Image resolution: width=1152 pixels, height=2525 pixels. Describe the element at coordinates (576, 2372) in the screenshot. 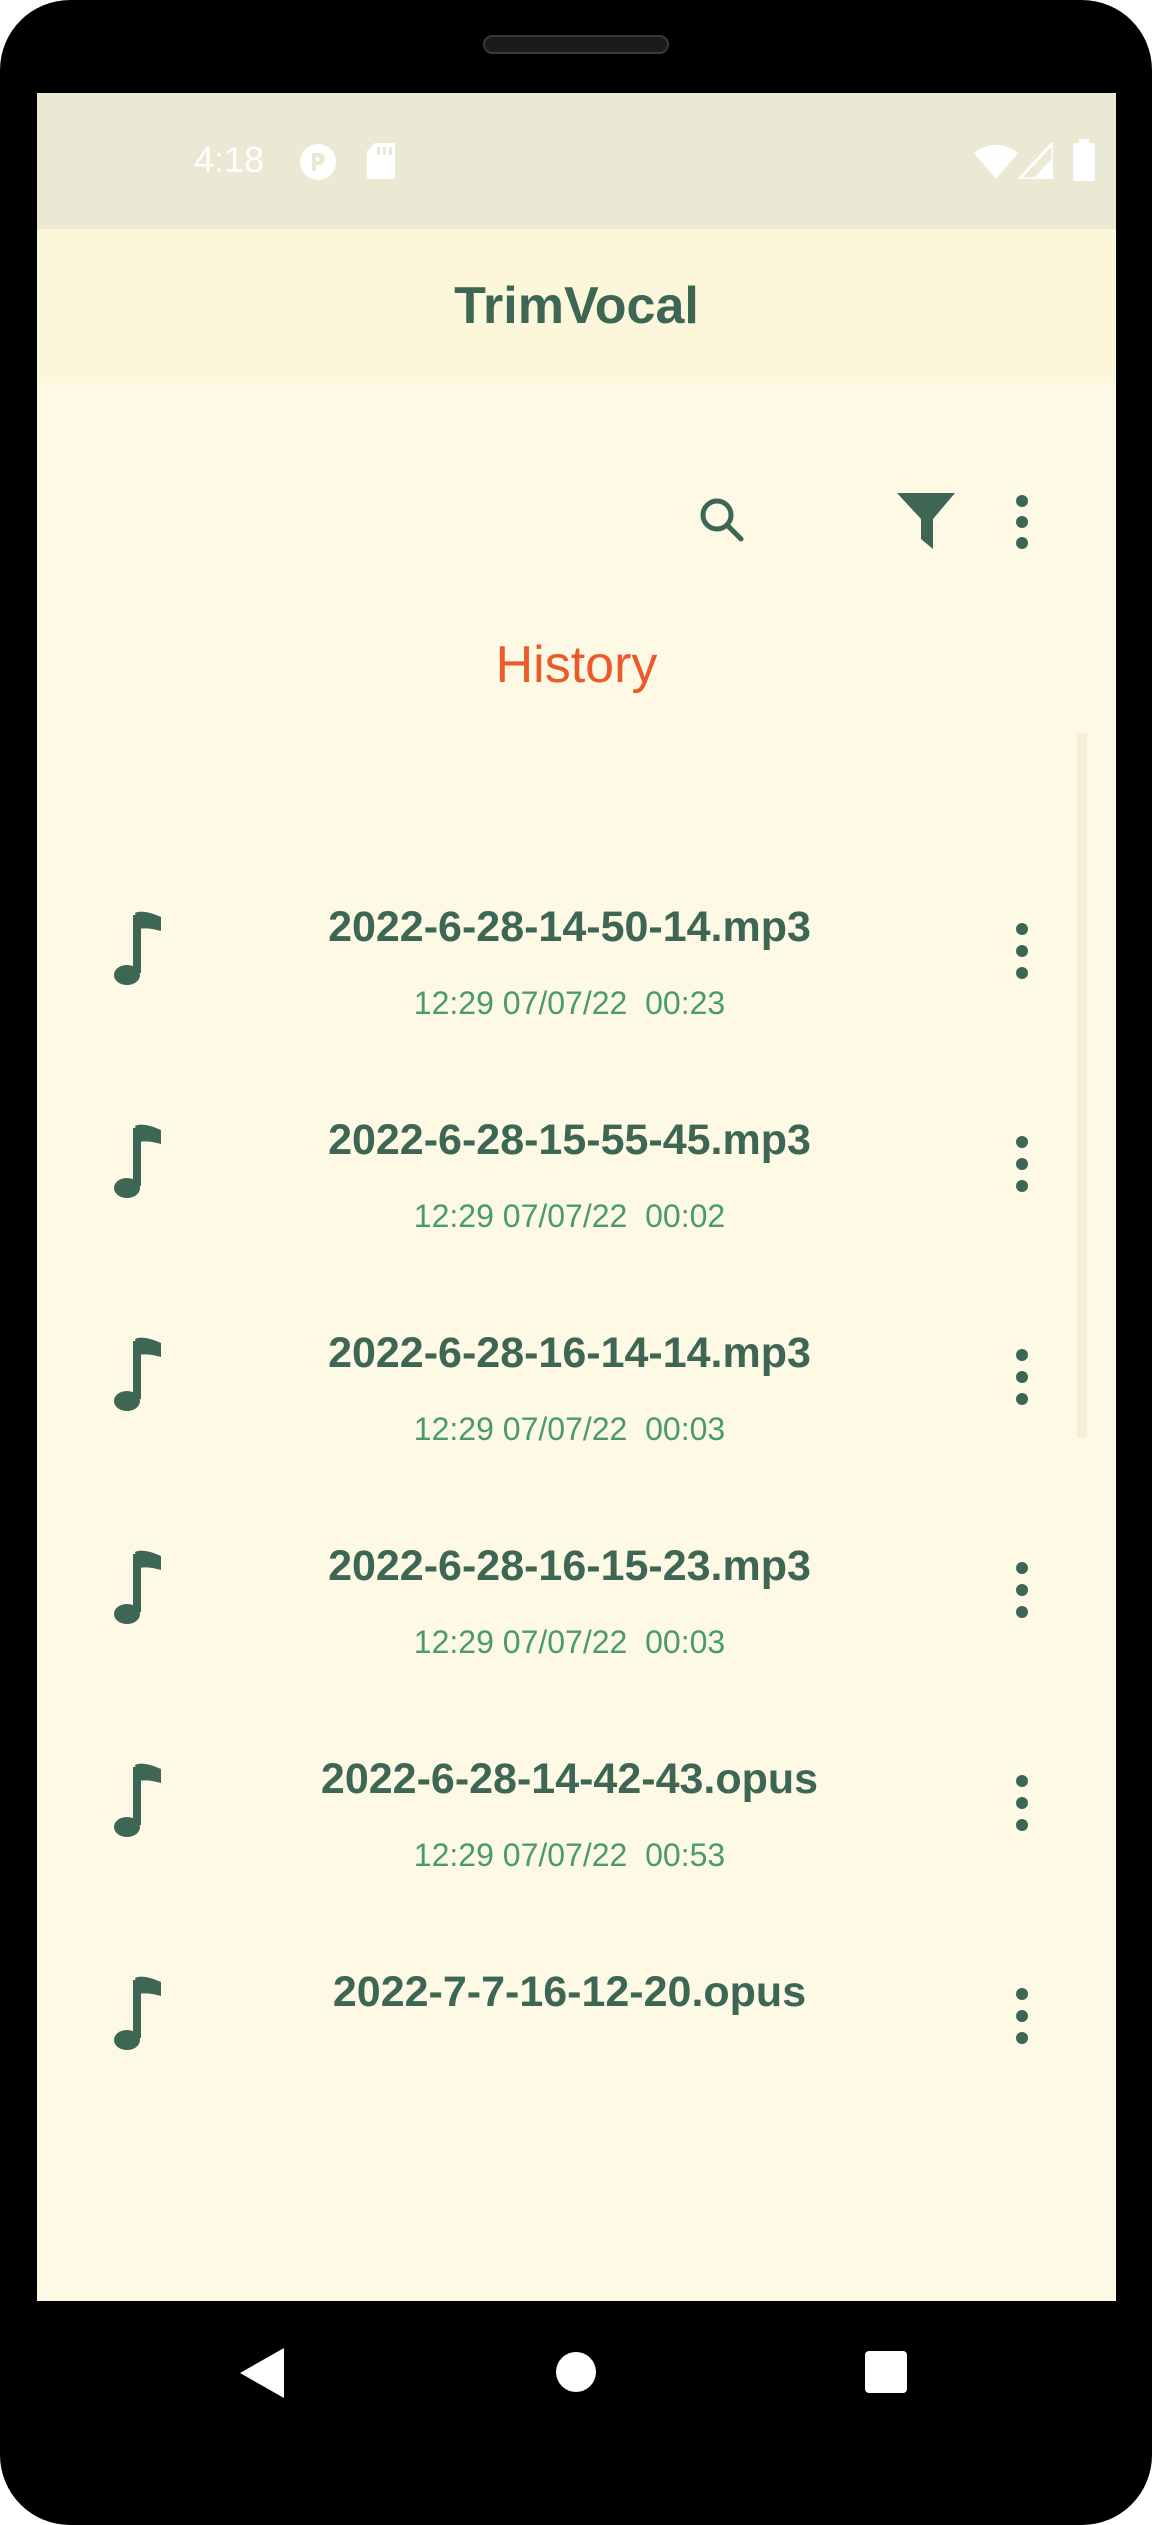

I see `home-icon` at that location.